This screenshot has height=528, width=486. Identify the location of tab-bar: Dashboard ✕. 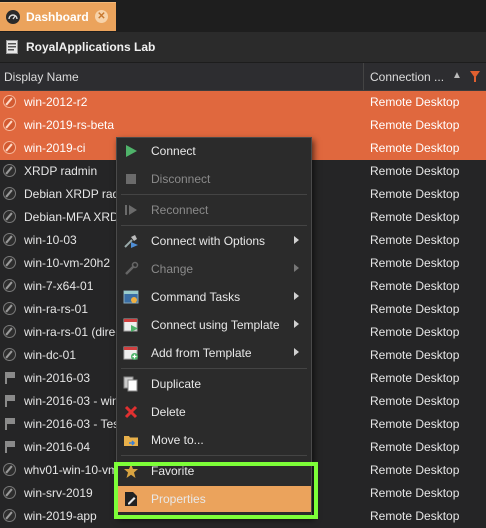
(243, 16).